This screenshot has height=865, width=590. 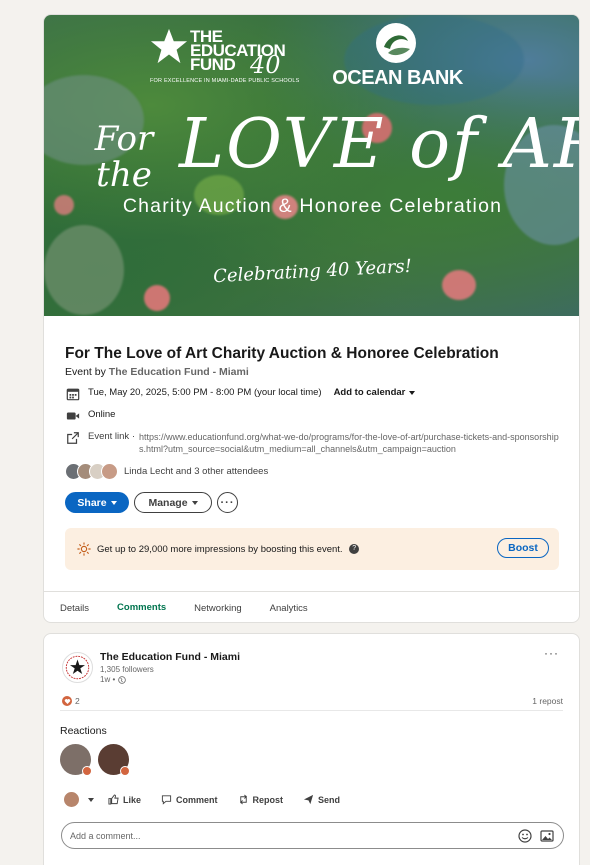 I want to click on banner-title: For the LOVE of ART, so click(x=331, y=155).